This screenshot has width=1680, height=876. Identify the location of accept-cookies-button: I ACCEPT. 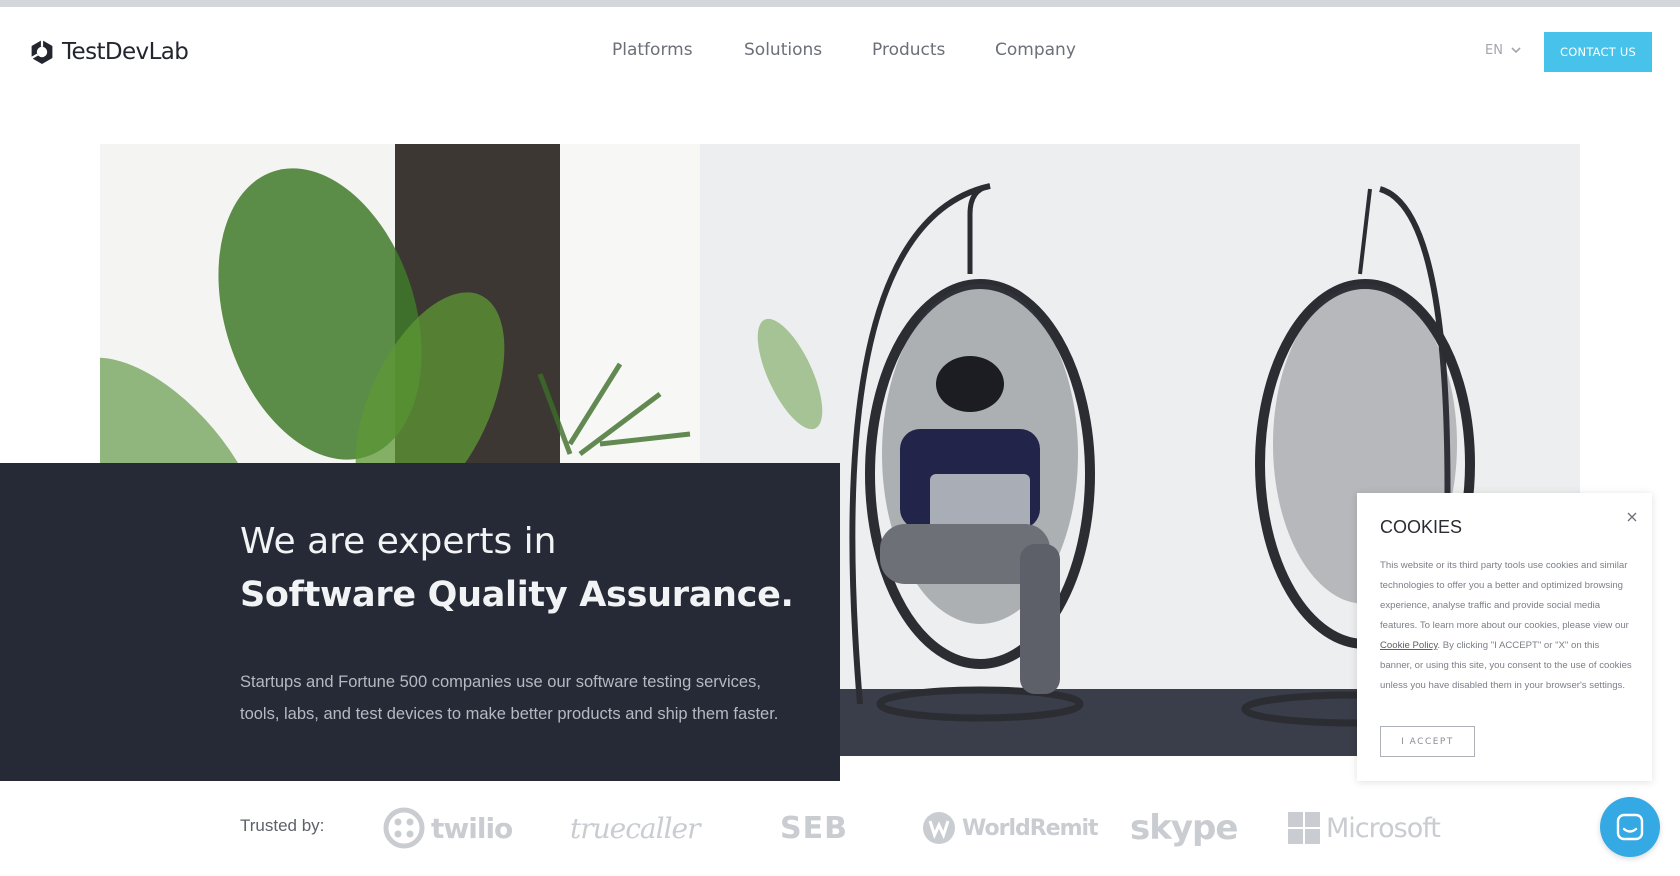
(1427, 741).